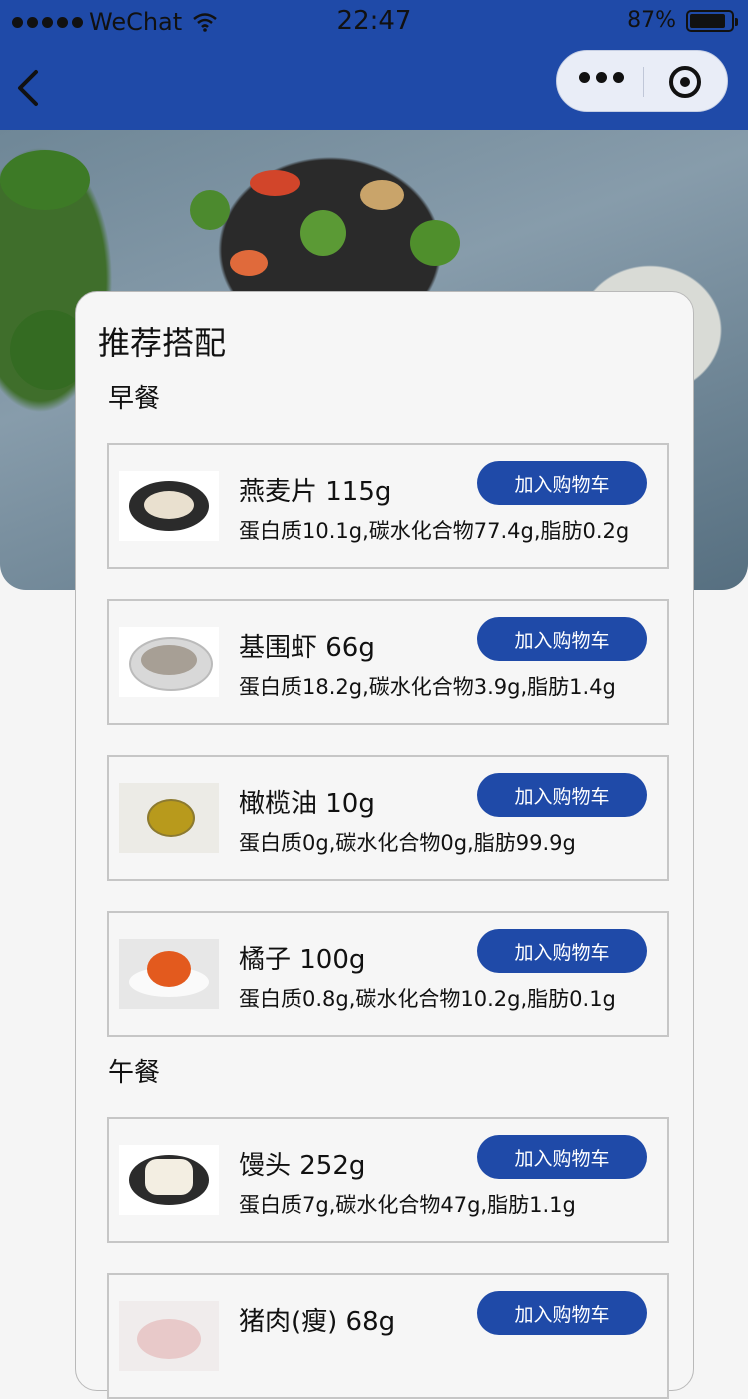 The height and width of the screenshot is (1399, 748). Describe the element at coordinates (134, 1073) in the screenshot. I see `meal-label-lunch: 午餐` at that location.